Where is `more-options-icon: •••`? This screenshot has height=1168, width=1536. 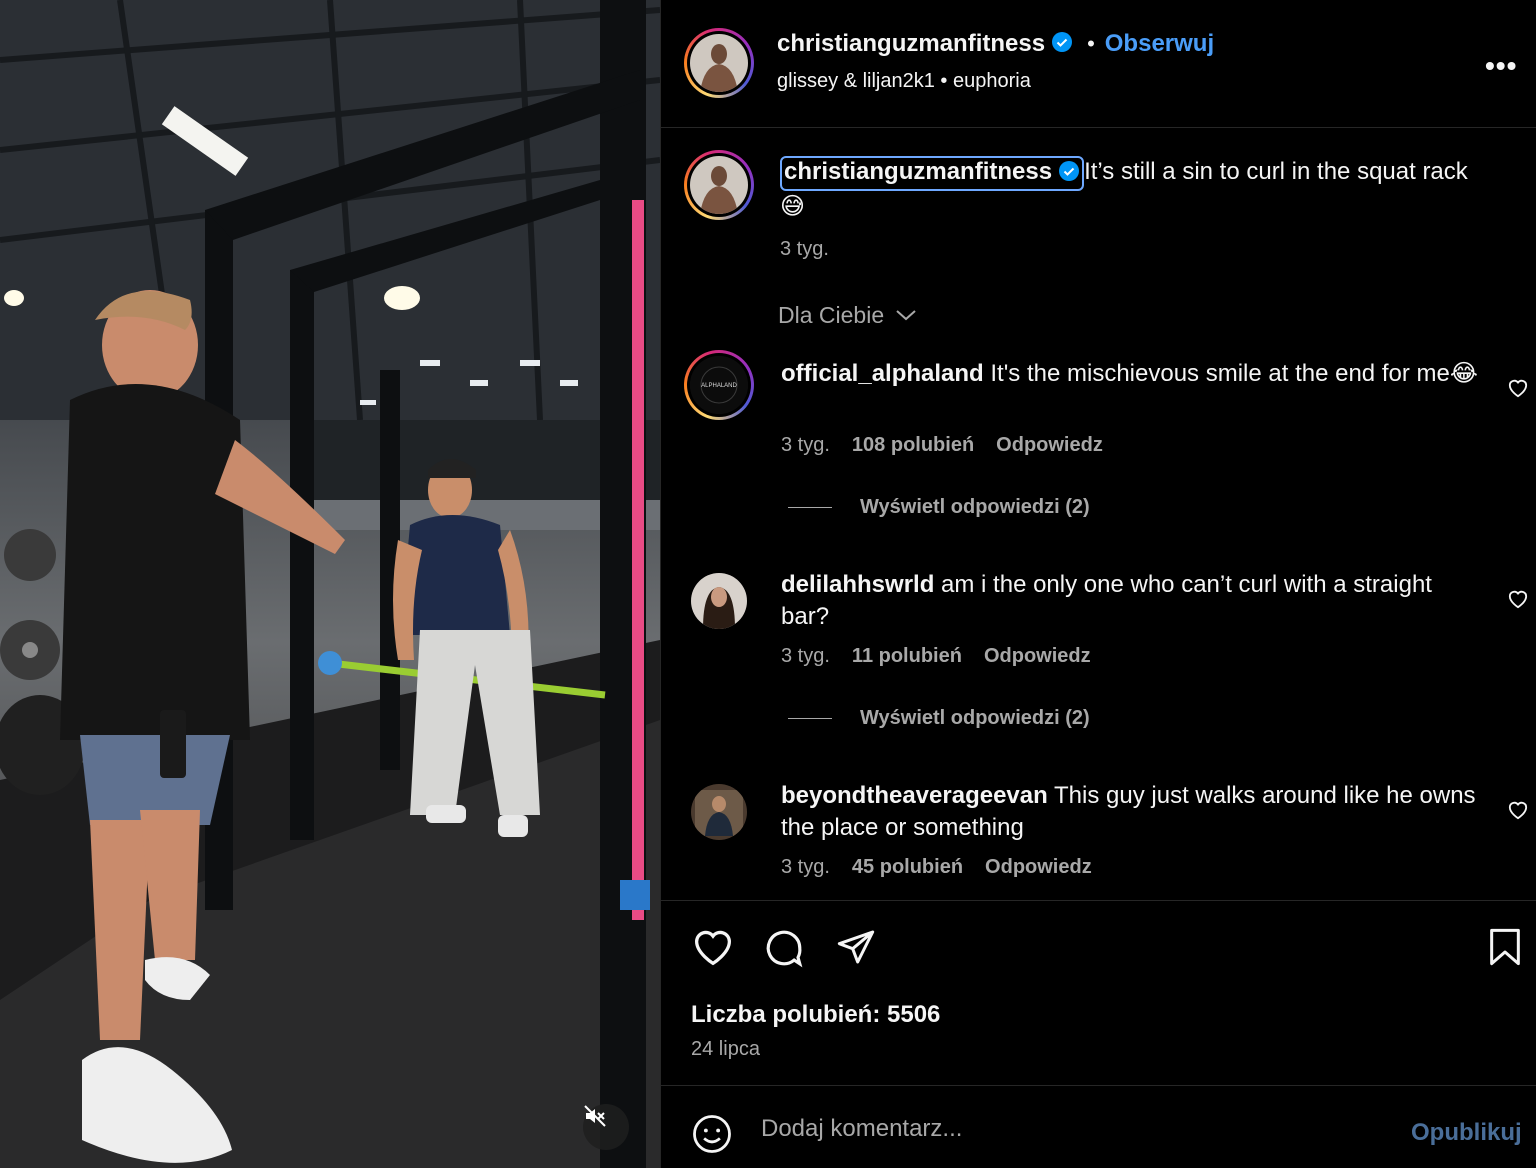 more-options-icon: ••• is located at coordinates (1501, 66).